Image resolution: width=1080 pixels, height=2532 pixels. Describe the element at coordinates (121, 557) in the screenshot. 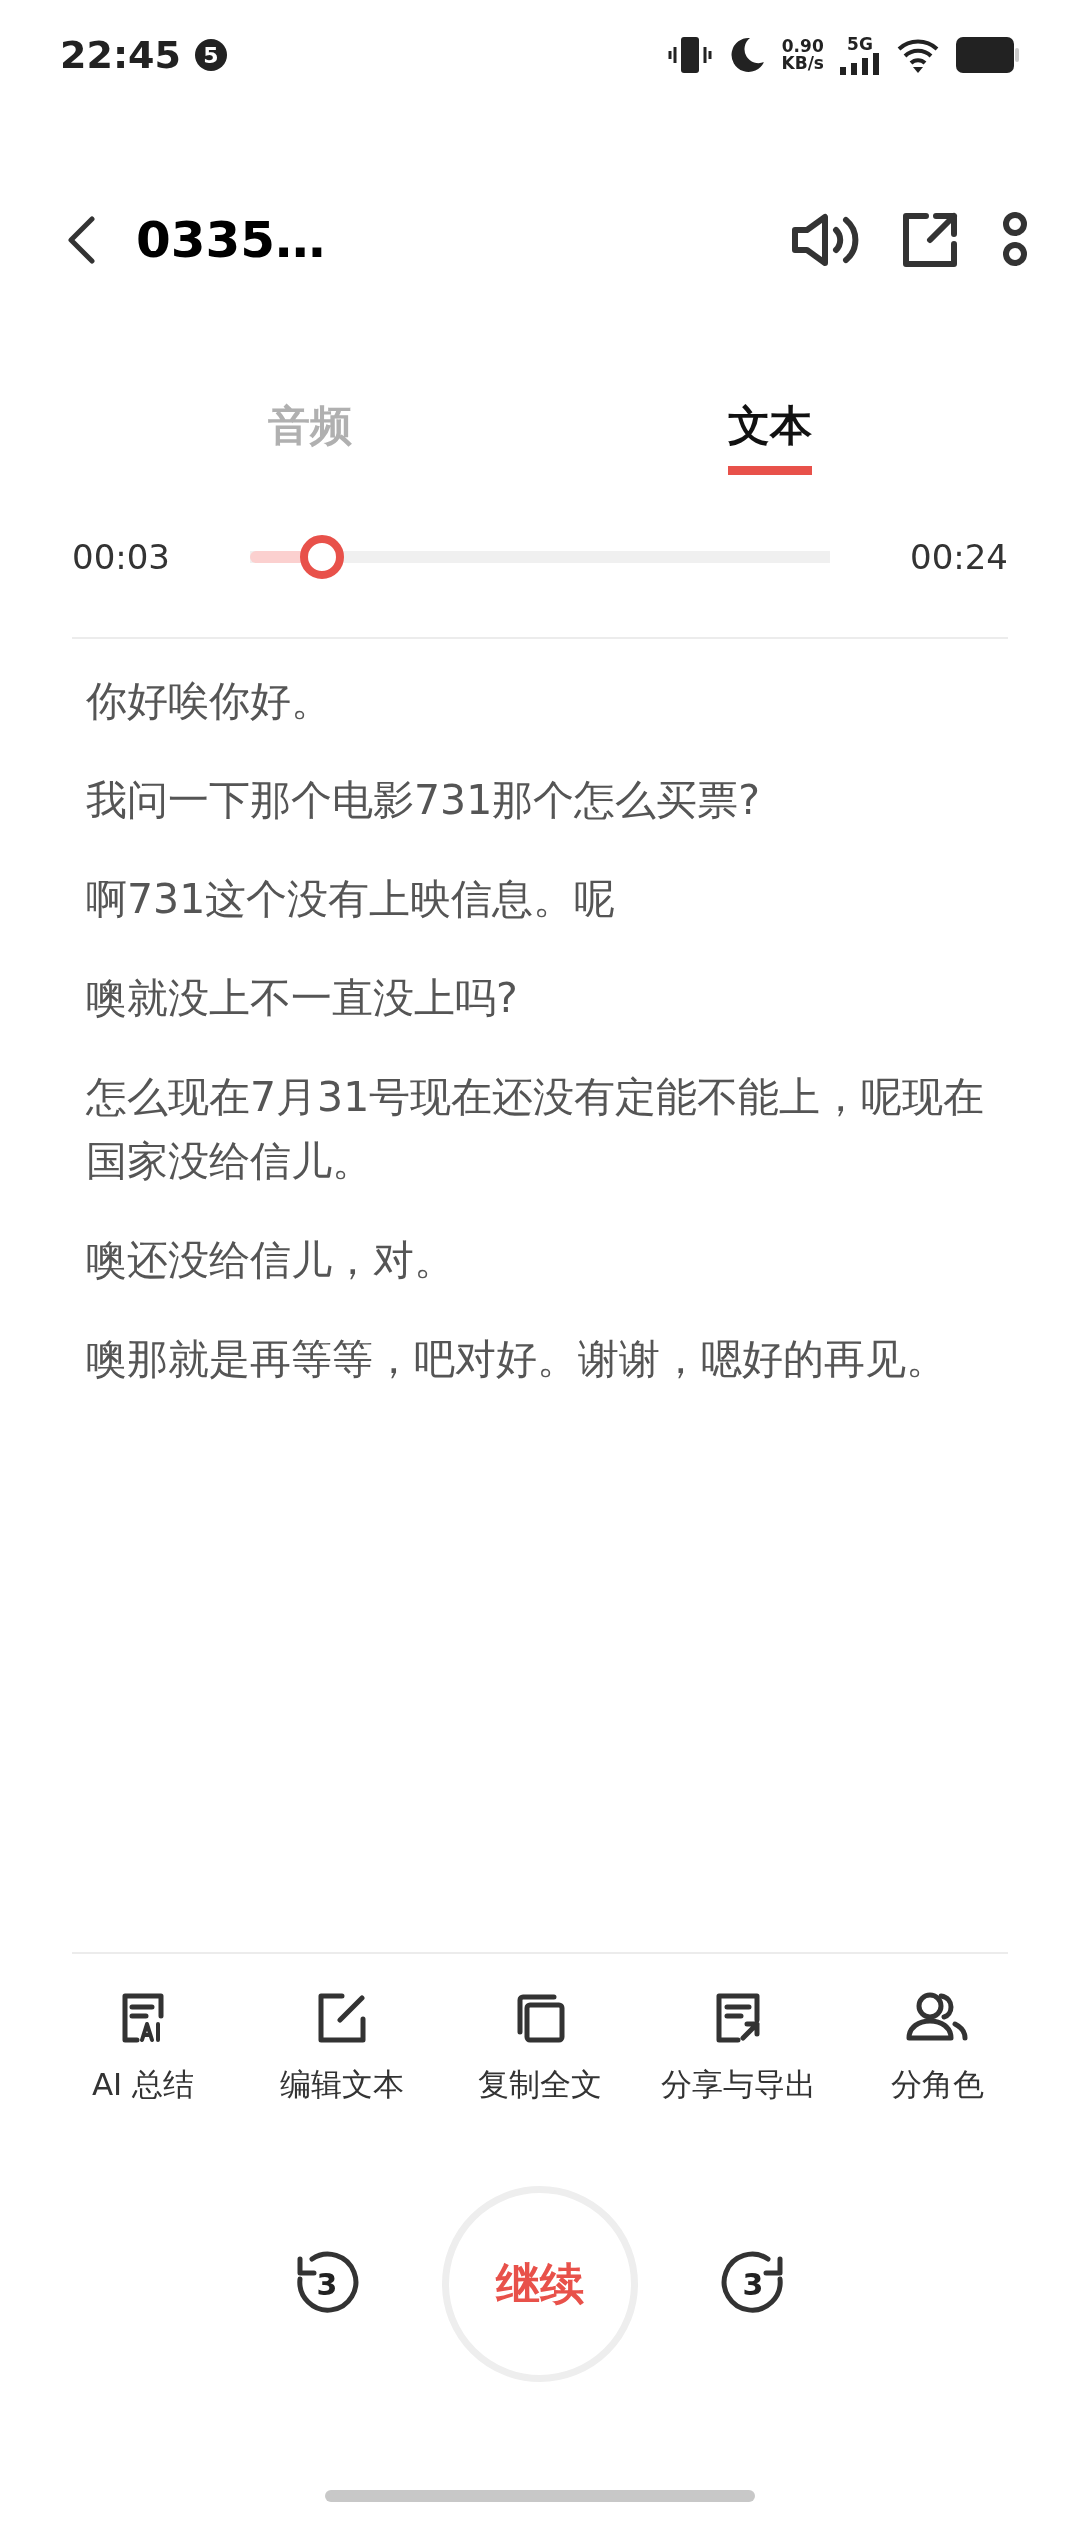

I see `elapsed-time: 00:03` at that location.